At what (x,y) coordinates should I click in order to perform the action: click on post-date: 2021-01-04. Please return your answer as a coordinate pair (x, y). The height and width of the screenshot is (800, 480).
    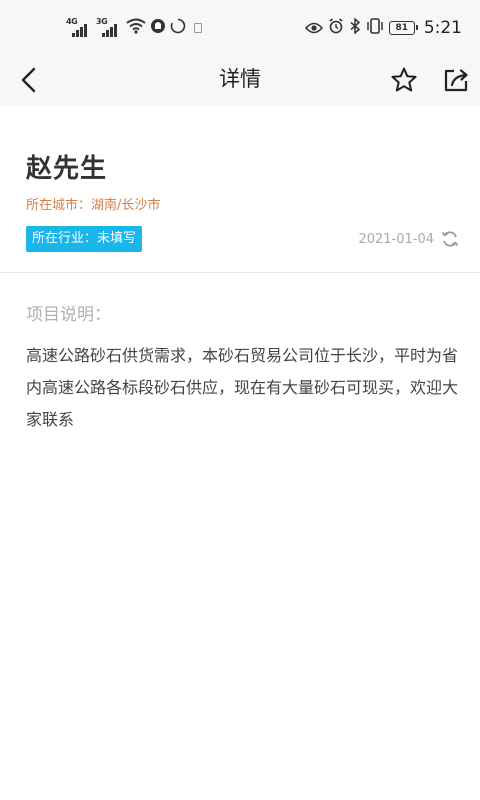
    Looking at the image, I should click on (396, 239).